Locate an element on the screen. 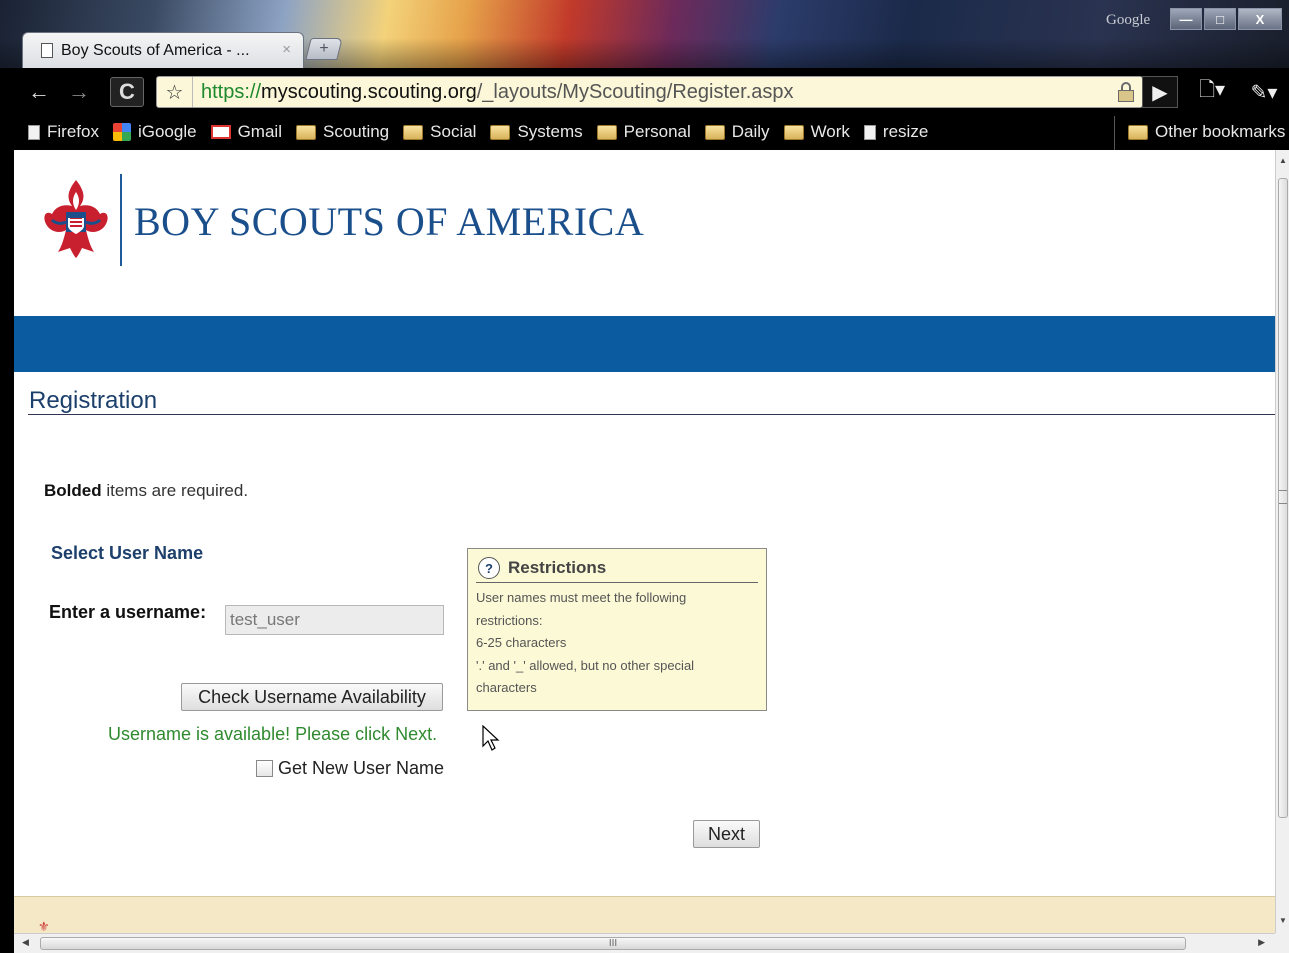  url-scheme: https:// is located at coordinates (231, 91).